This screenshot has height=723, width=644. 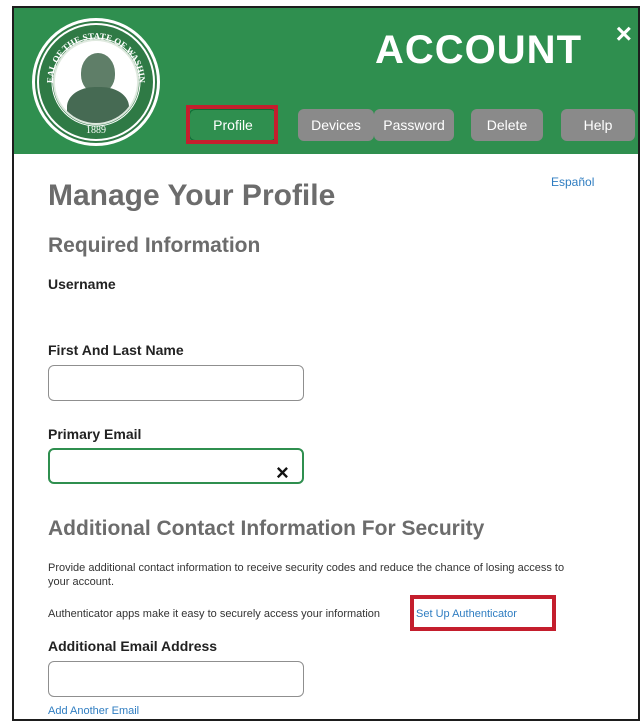 What do you see at coordinates (572, 182) in the screenshot?
I see `language-link: Español` at bounding box center [572, 182].